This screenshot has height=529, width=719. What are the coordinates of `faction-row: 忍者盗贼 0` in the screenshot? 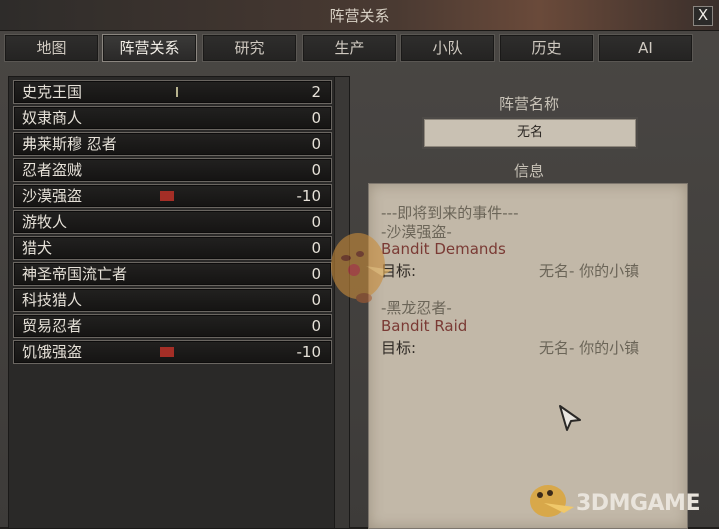 It's located at (172, 170).